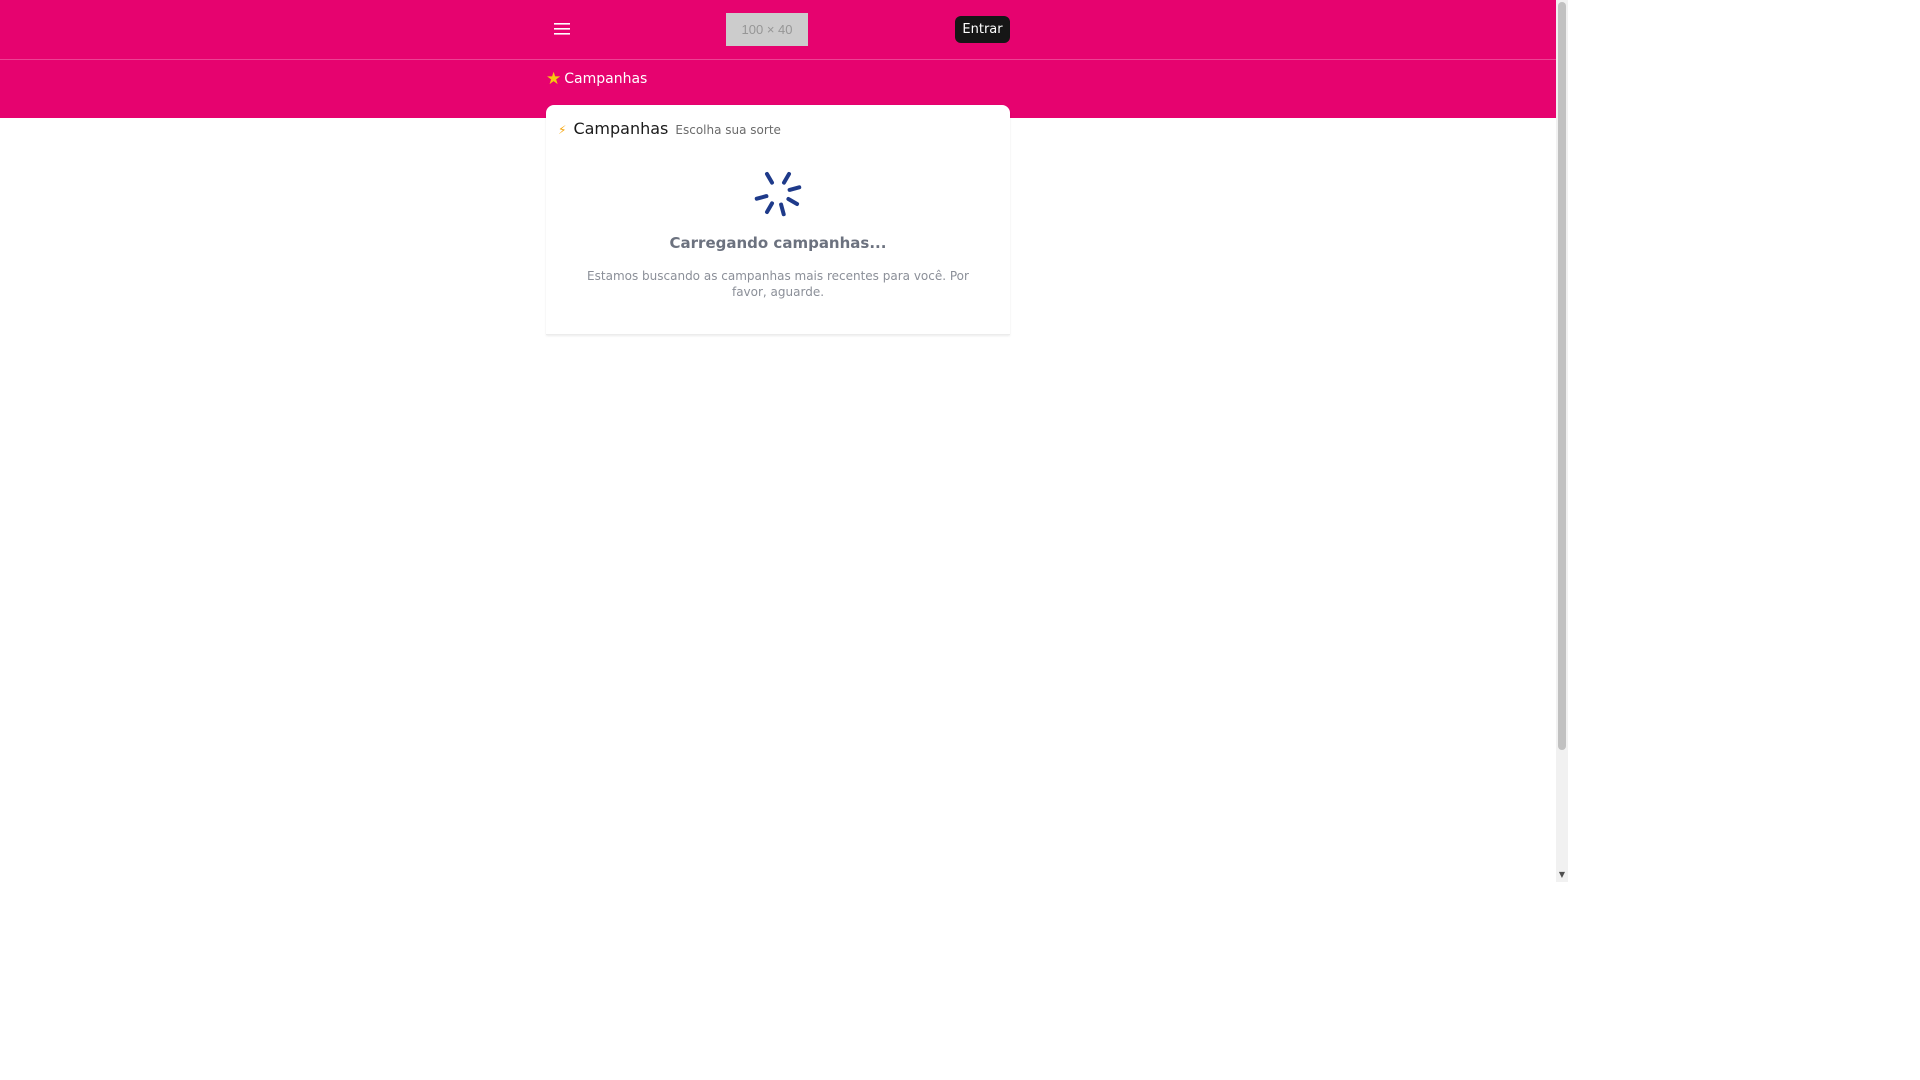 The width and height of the screenshot is (1920, 1080). Describe the element at coordinates (767, 29) in the screenshot. I see `logo-placeholder: 100 × 40` at that location.